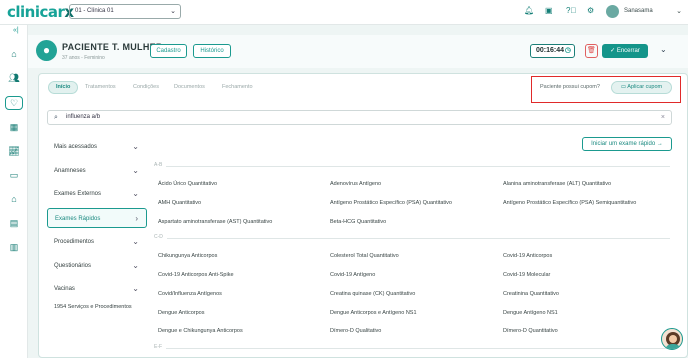 The height and width of the screenshot is (358, 688). What do you see at coordinates (14, 78) in the screenshot?
I see `users-icon: 👥︎` at bounding box center [14, 78].